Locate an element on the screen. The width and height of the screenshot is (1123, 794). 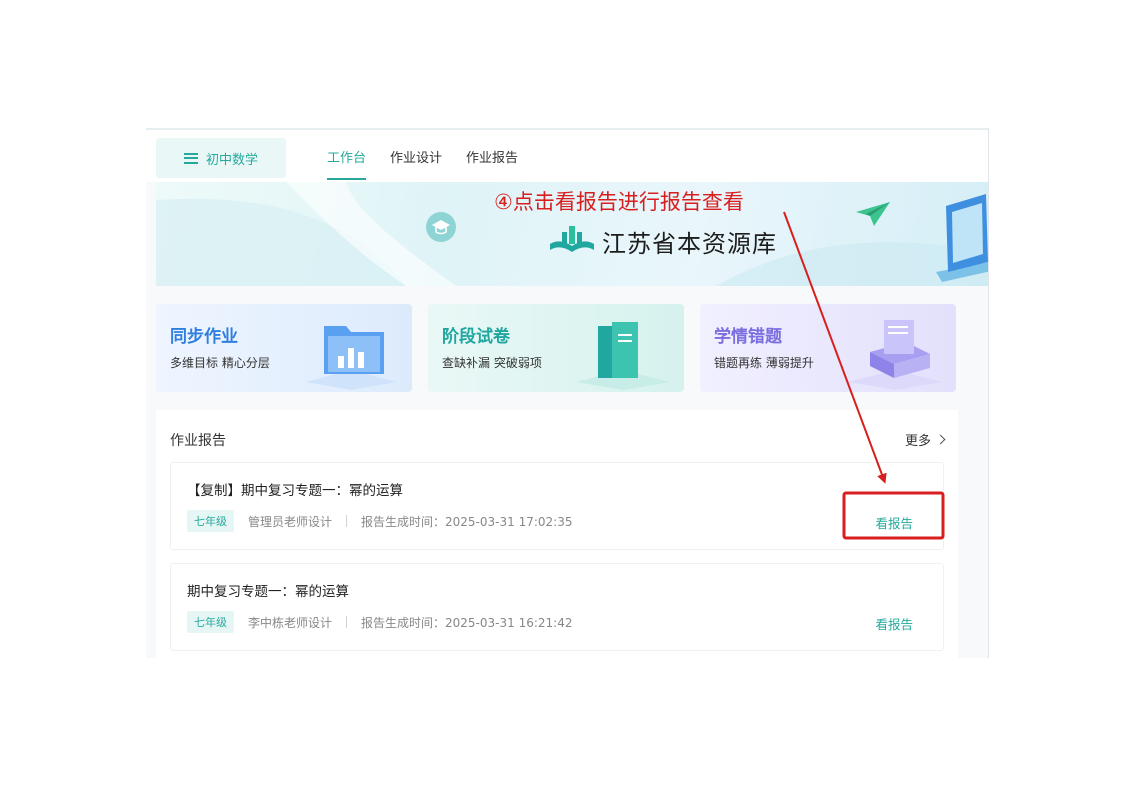
annotation-overlay is located at coordinates (864, 375).